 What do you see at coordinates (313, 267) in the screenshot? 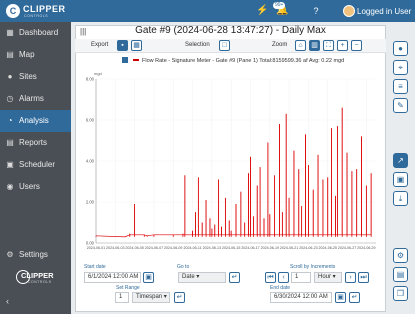
I see `scroll-label: Scroll by Increments` at bounding box center [313, 267].